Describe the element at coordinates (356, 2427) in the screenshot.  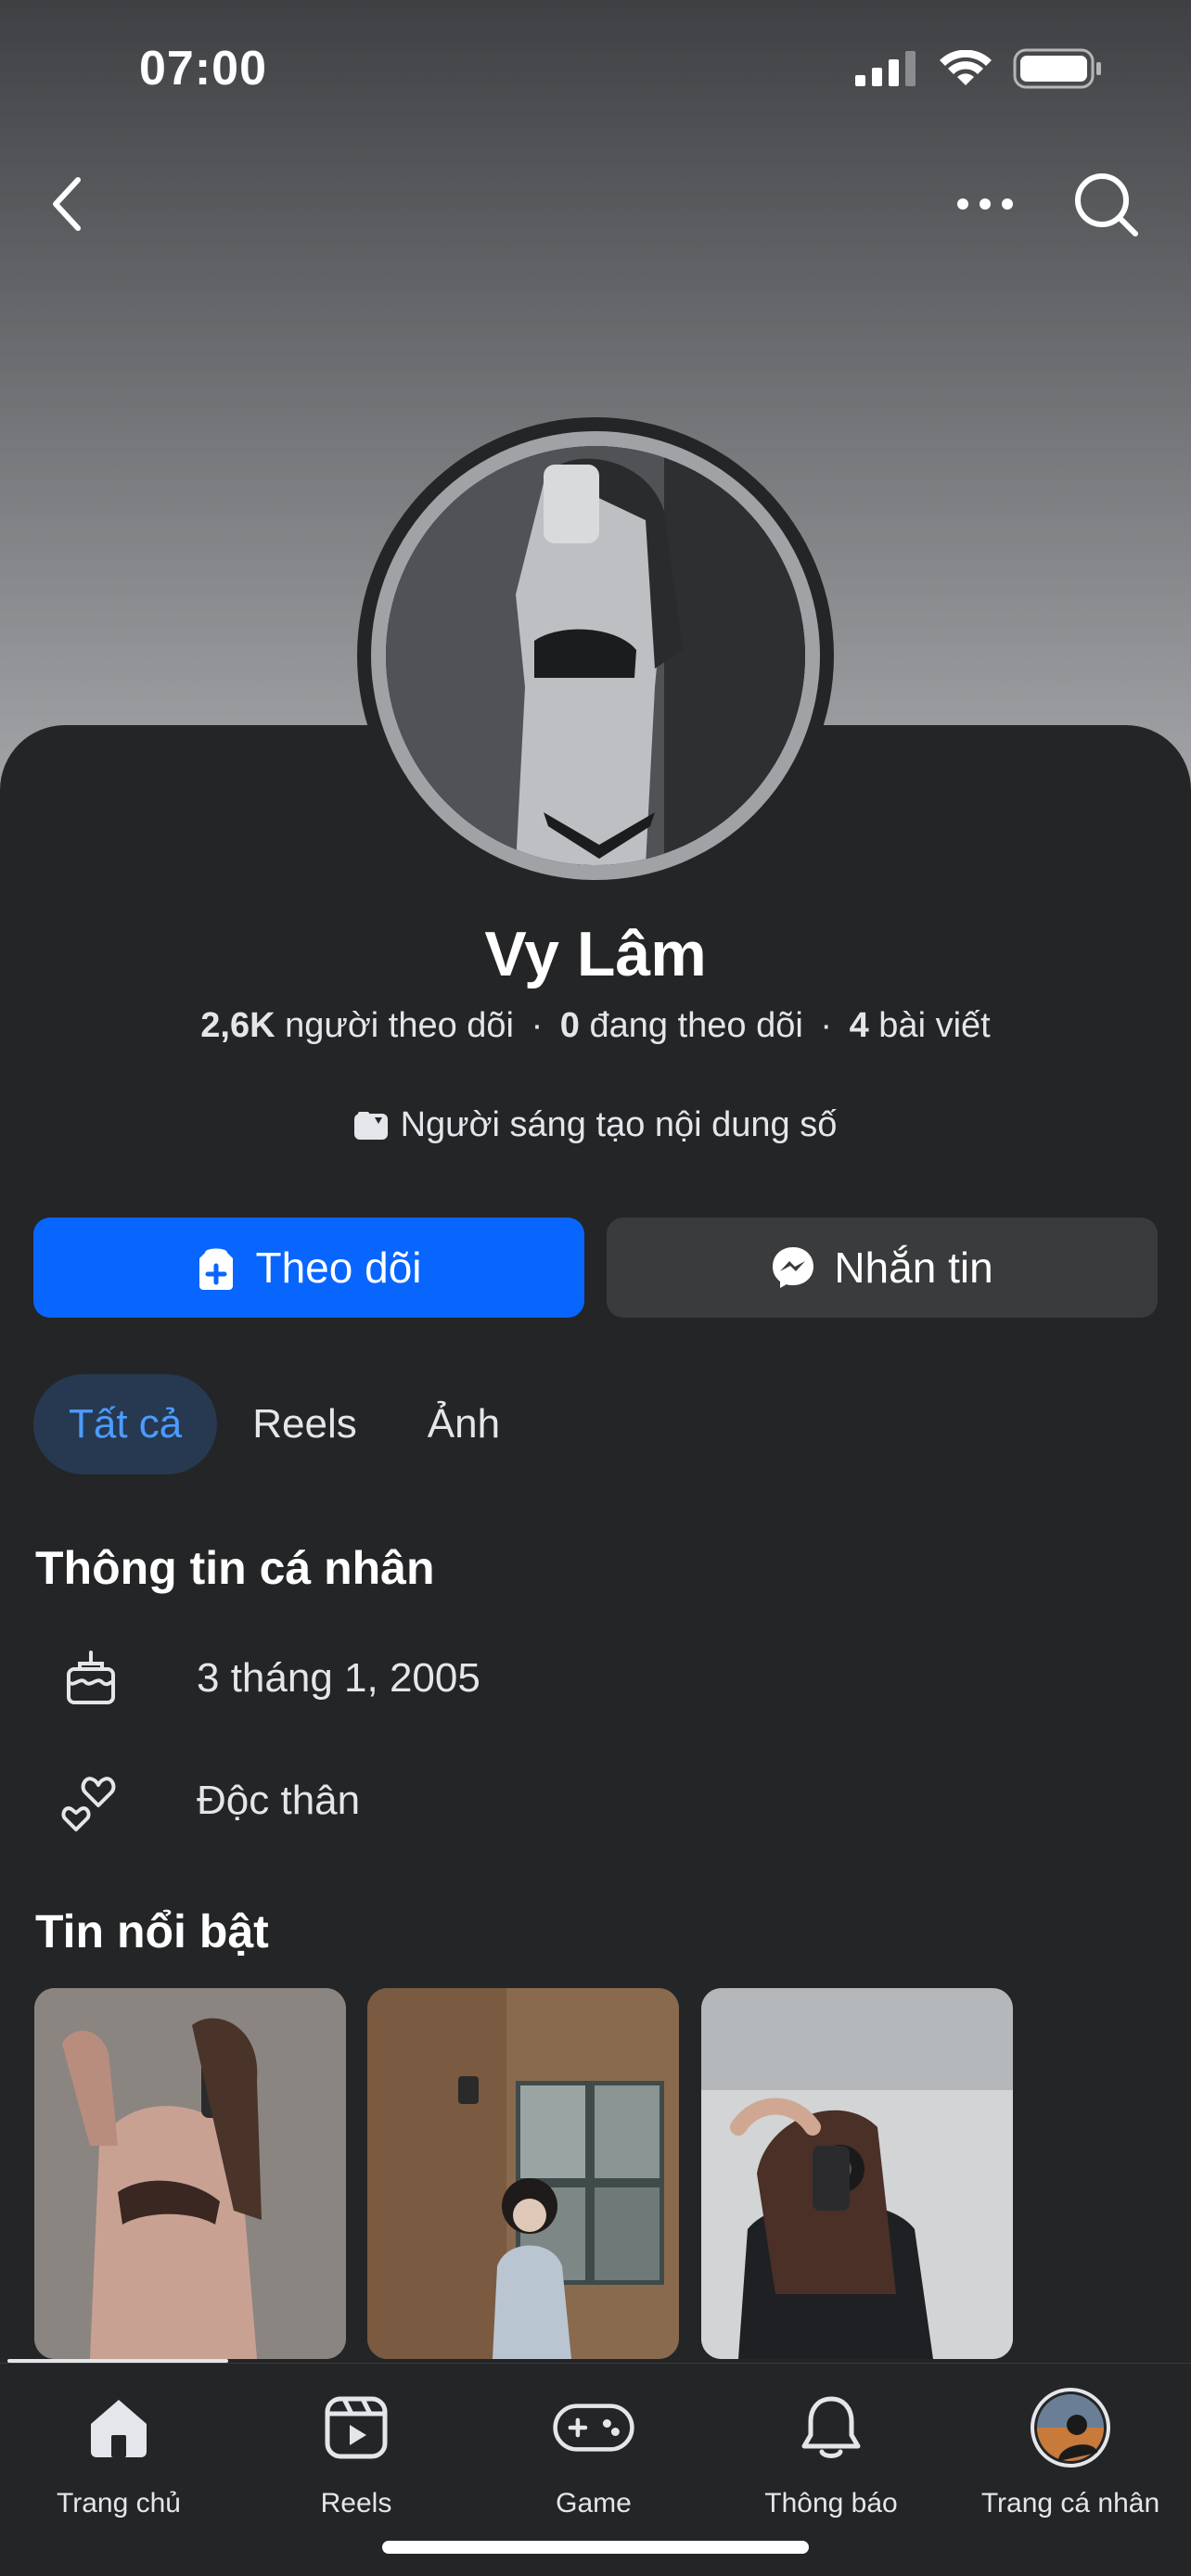
I see `reels-icon` at that location.